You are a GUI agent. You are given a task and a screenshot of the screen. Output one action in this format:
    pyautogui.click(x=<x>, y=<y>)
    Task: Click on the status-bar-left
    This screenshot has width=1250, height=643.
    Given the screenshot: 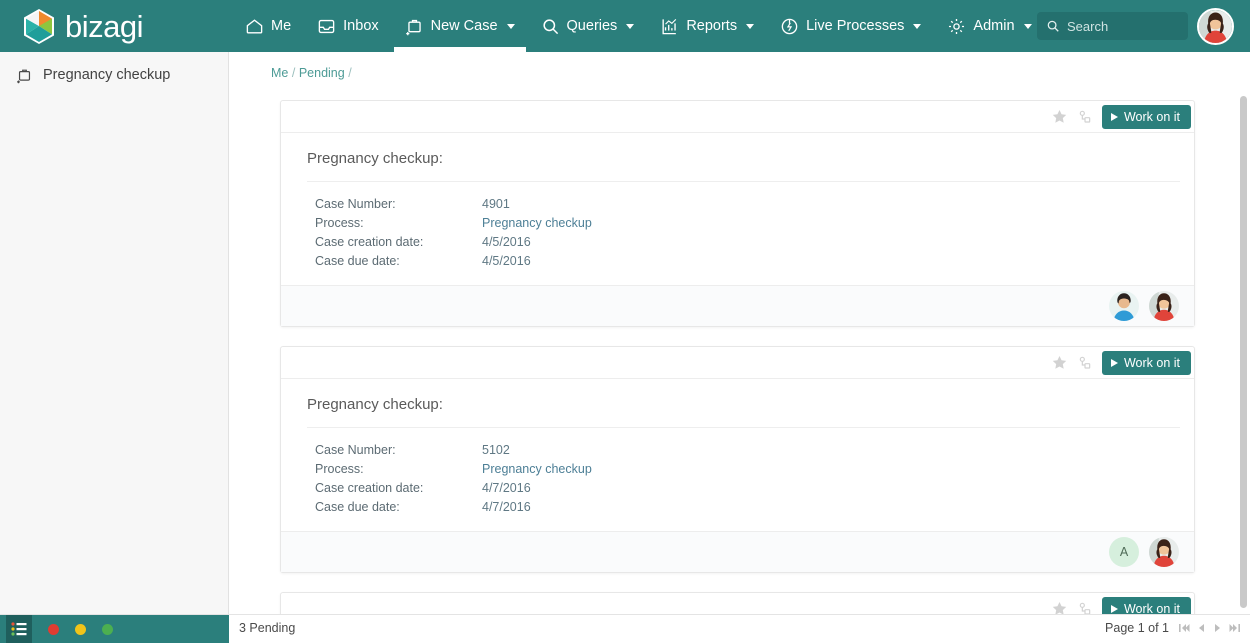 What is the action you would take?
    pyautogui.click(x=114, y=629)
    